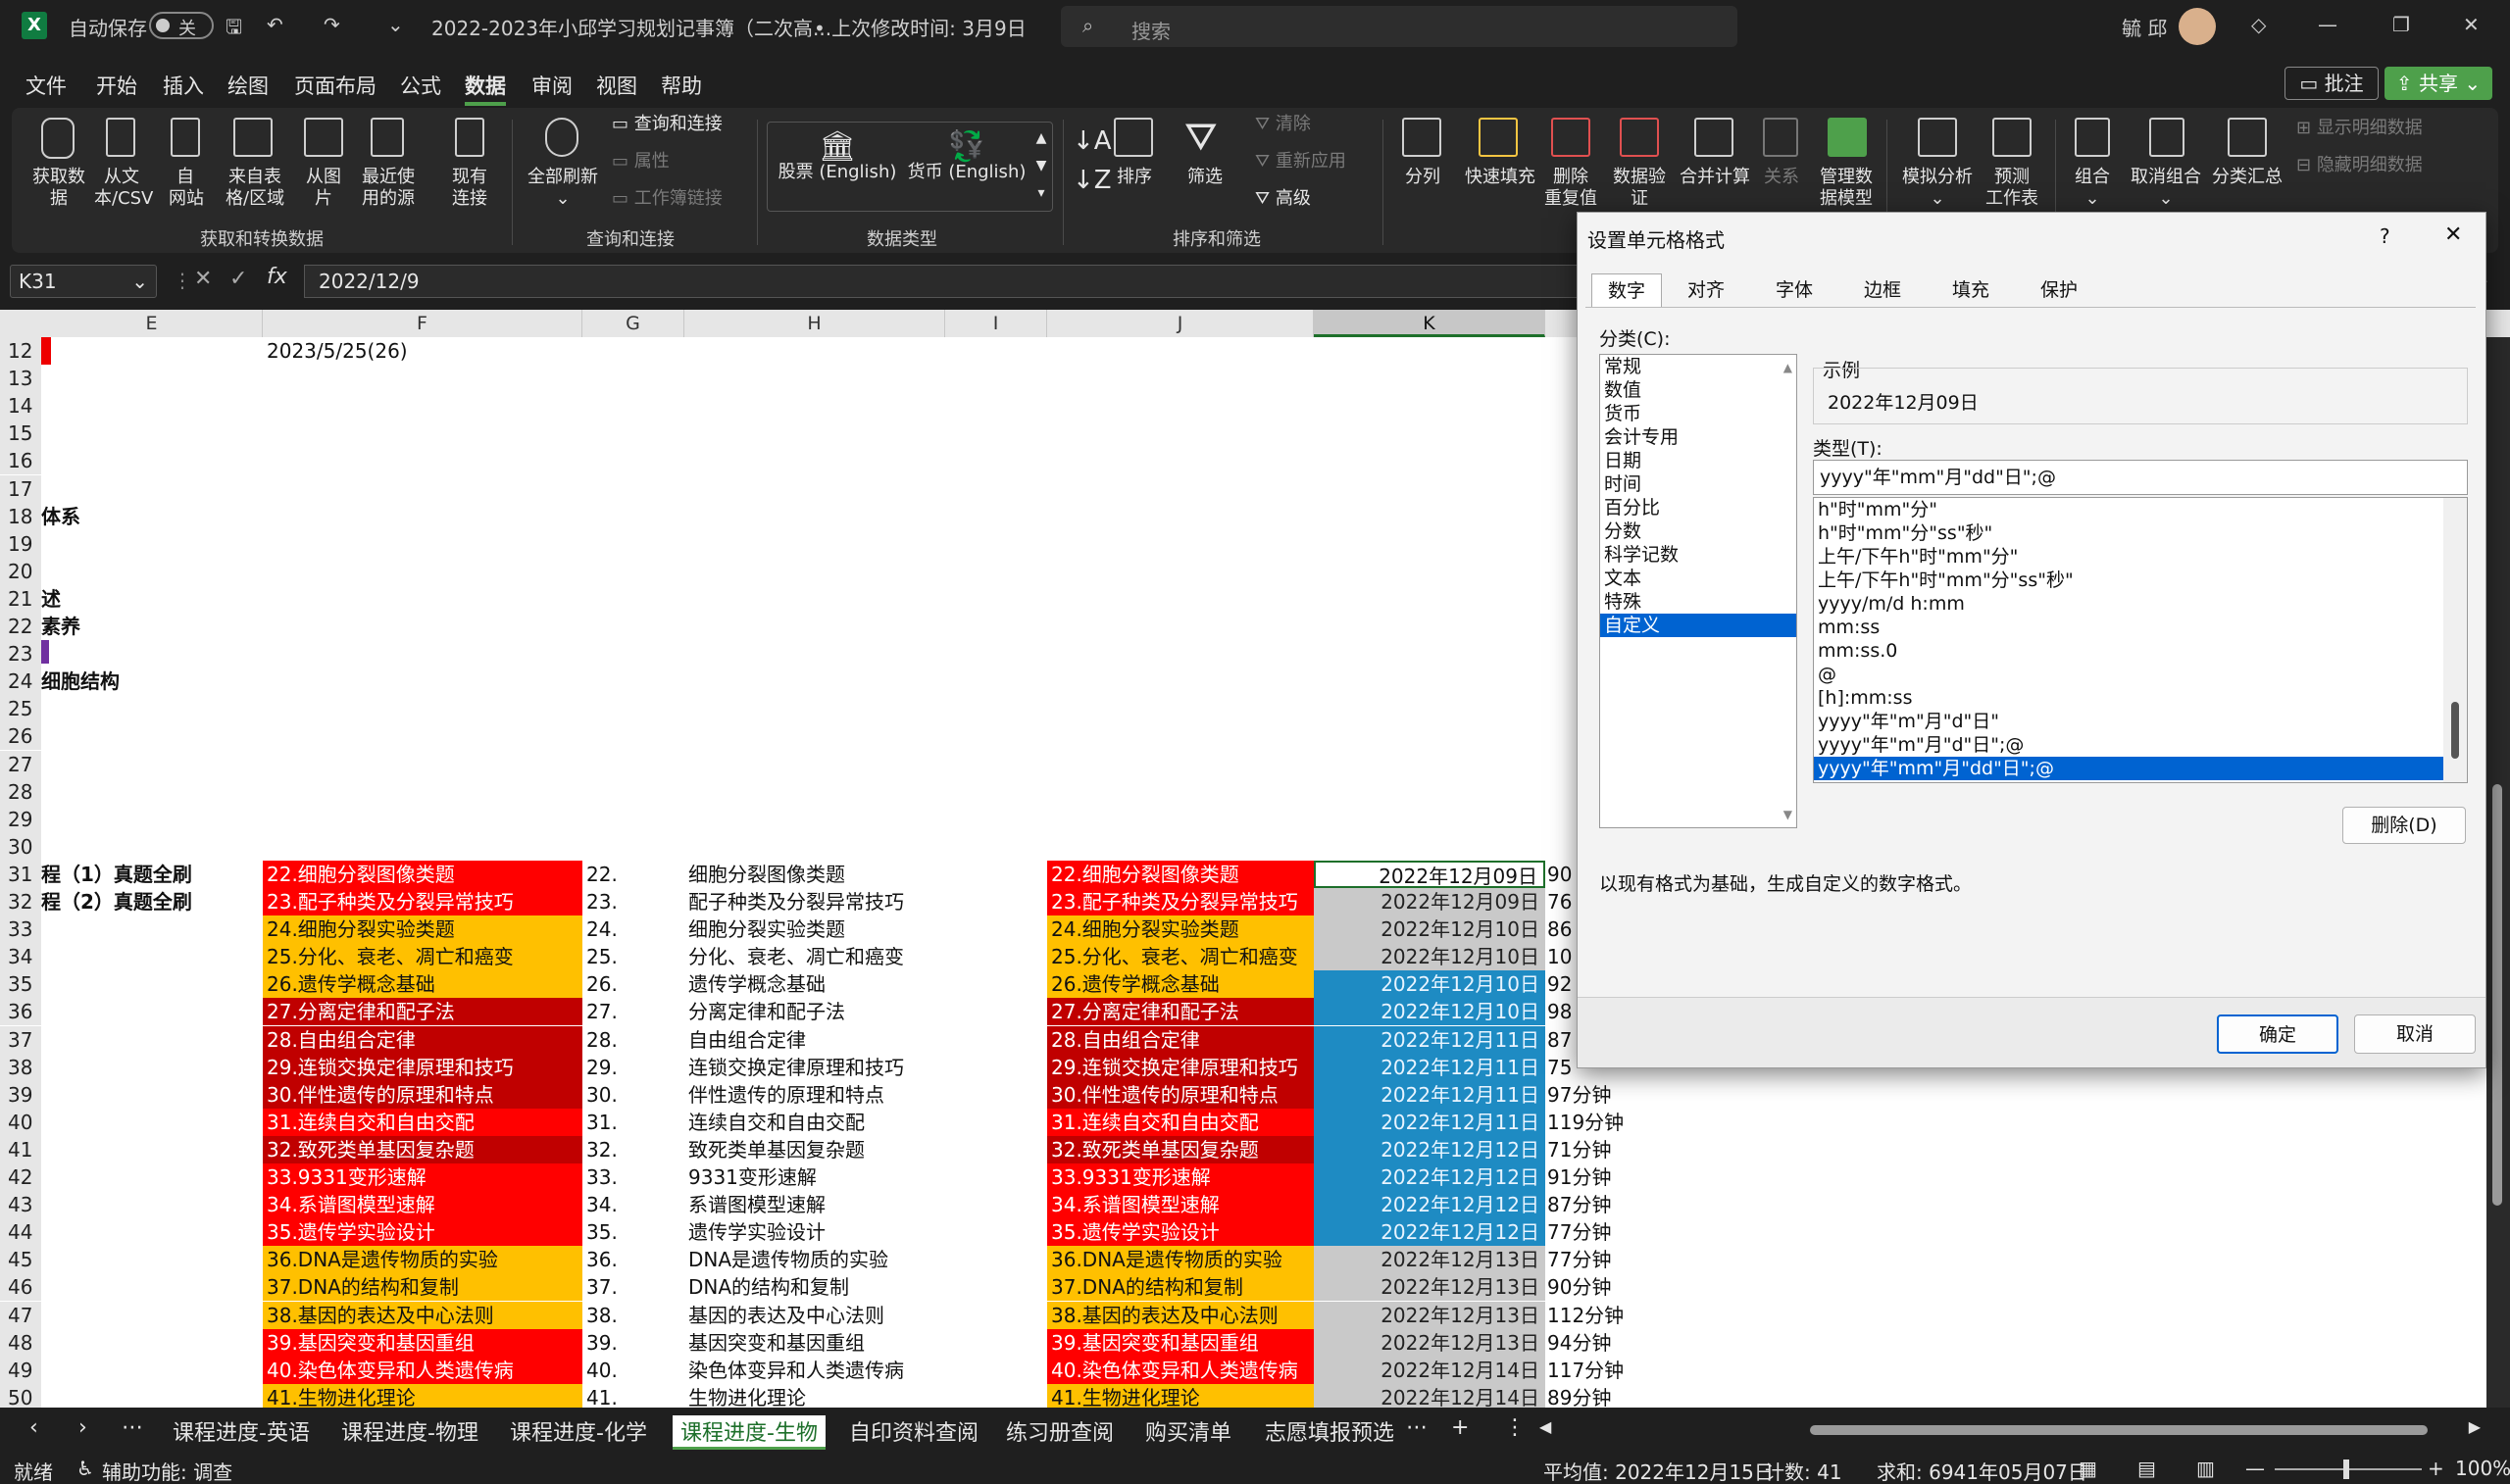 Image resolution: width=2510 pixels, height=1484 pixels. What do you see at coordinates (1041, 165) in the screenshot?
I see `gallery-scroll-icon: ▲ ▼ ▾` at bounding box center [1041, 165].